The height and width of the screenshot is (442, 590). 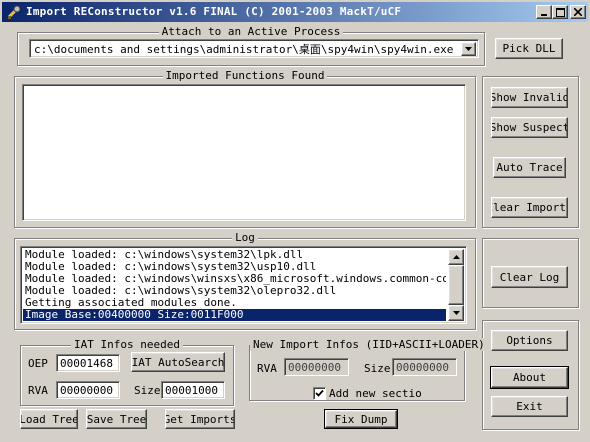 I want to click on scroll-up-button, so click(x=456, y=257).